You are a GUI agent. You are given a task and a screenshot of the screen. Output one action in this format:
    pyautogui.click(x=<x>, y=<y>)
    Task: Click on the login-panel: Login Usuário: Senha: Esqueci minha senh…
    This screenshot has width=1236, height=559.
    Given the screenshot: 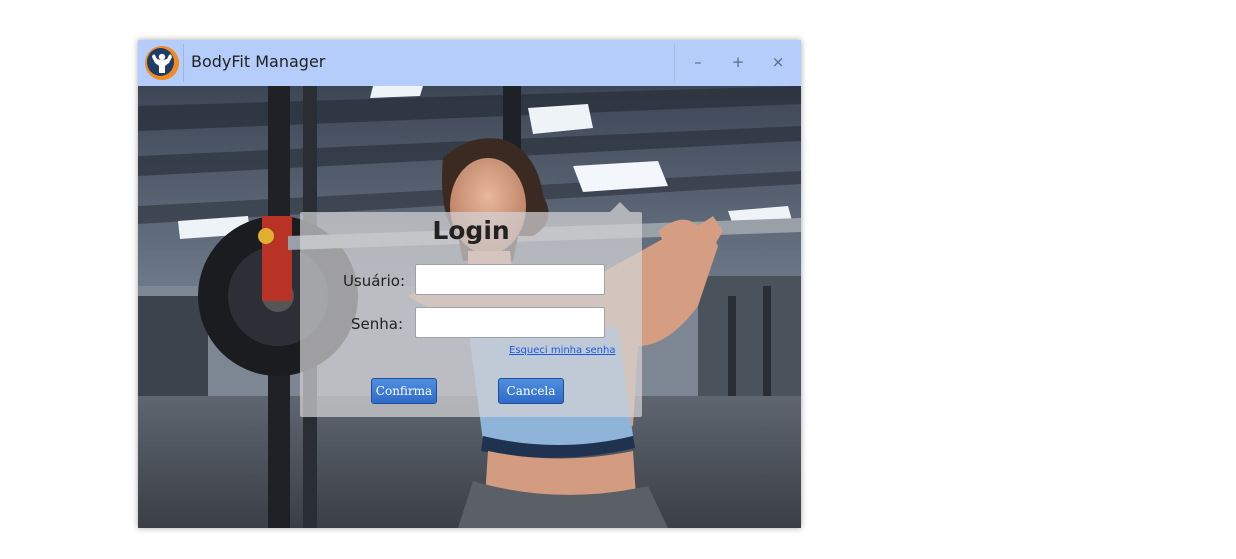 What is the action you would take?
    pyautogui.click(x=471, y=314)
    